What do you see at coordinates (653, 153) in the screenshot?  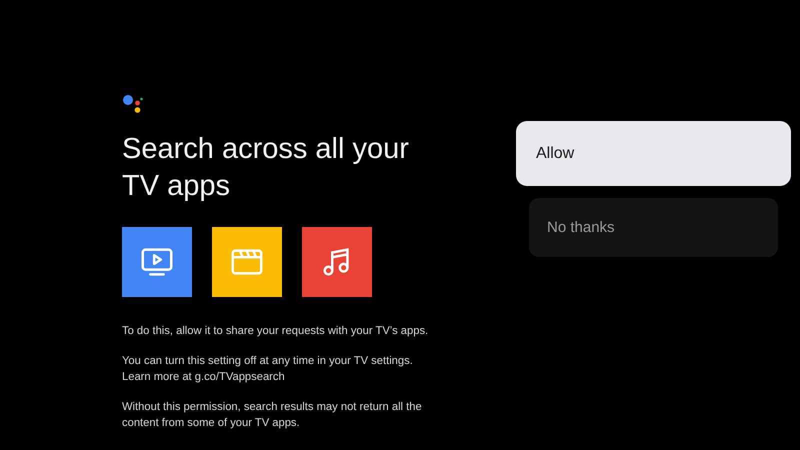 I see `allow-button: Allow` at bounding box center [653, 153].